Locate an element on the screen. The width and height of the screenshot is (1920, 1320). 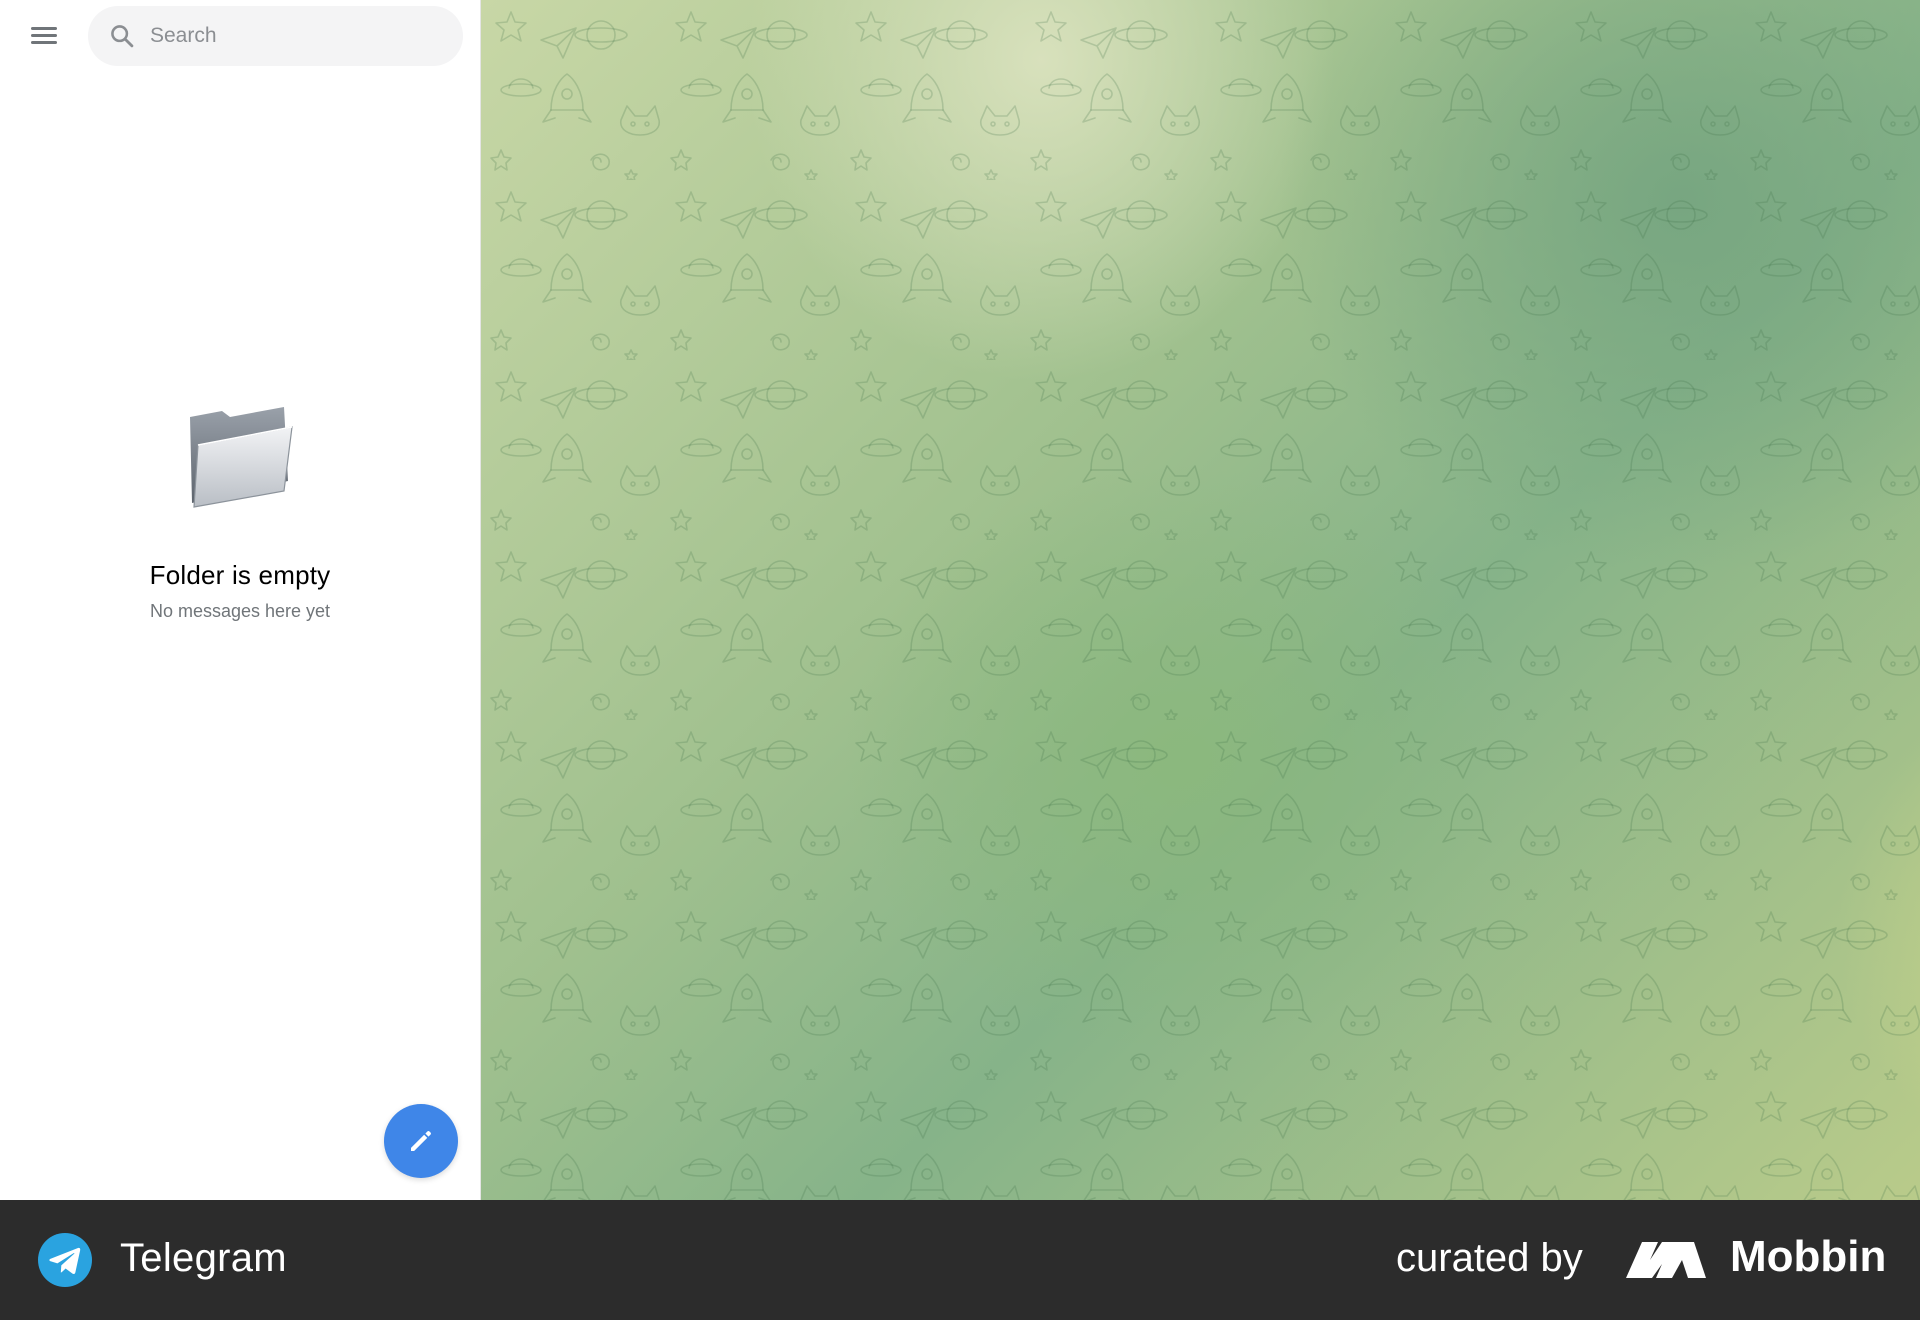
pencil-icon is located at coordinates (421, 1141).